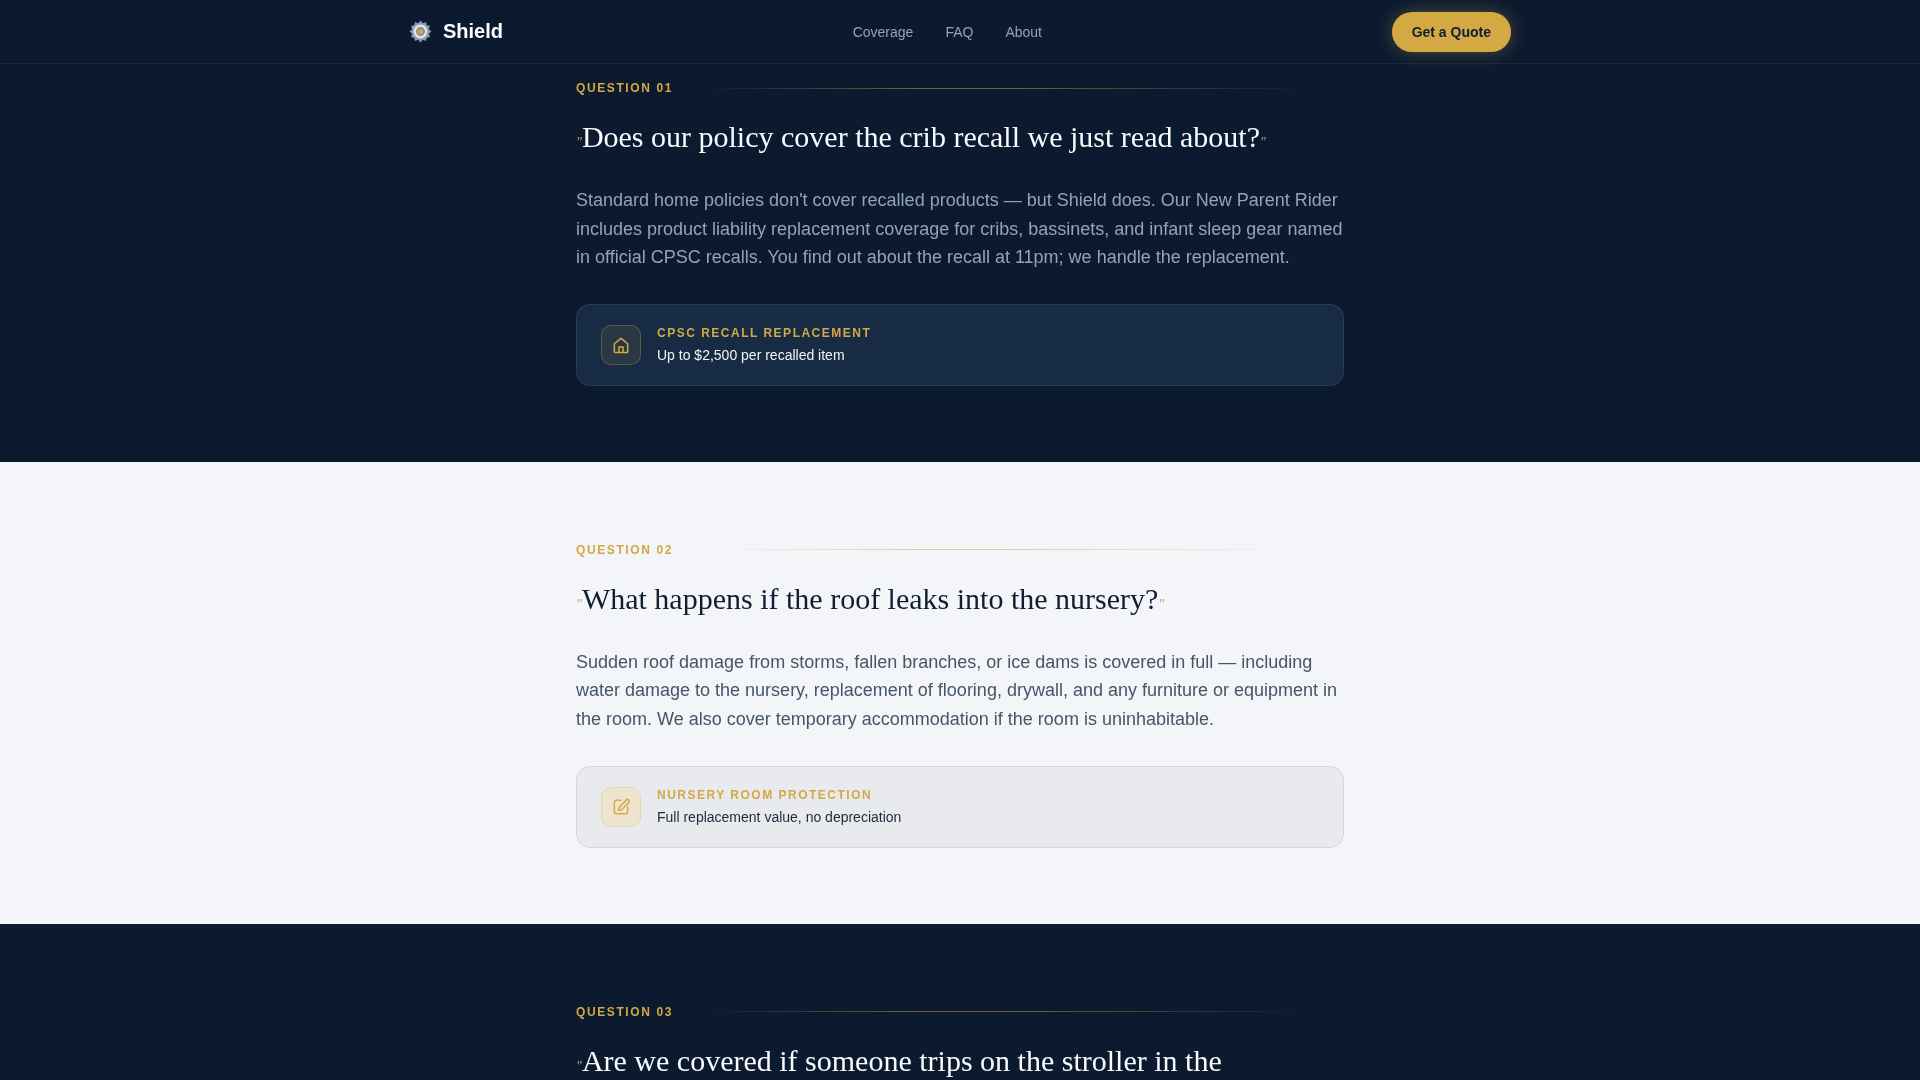  What do you see at coordinates (624, 1011) in the screenshot?
I see `question-label: QUESTION 03` at bounding box center [624, 1011].